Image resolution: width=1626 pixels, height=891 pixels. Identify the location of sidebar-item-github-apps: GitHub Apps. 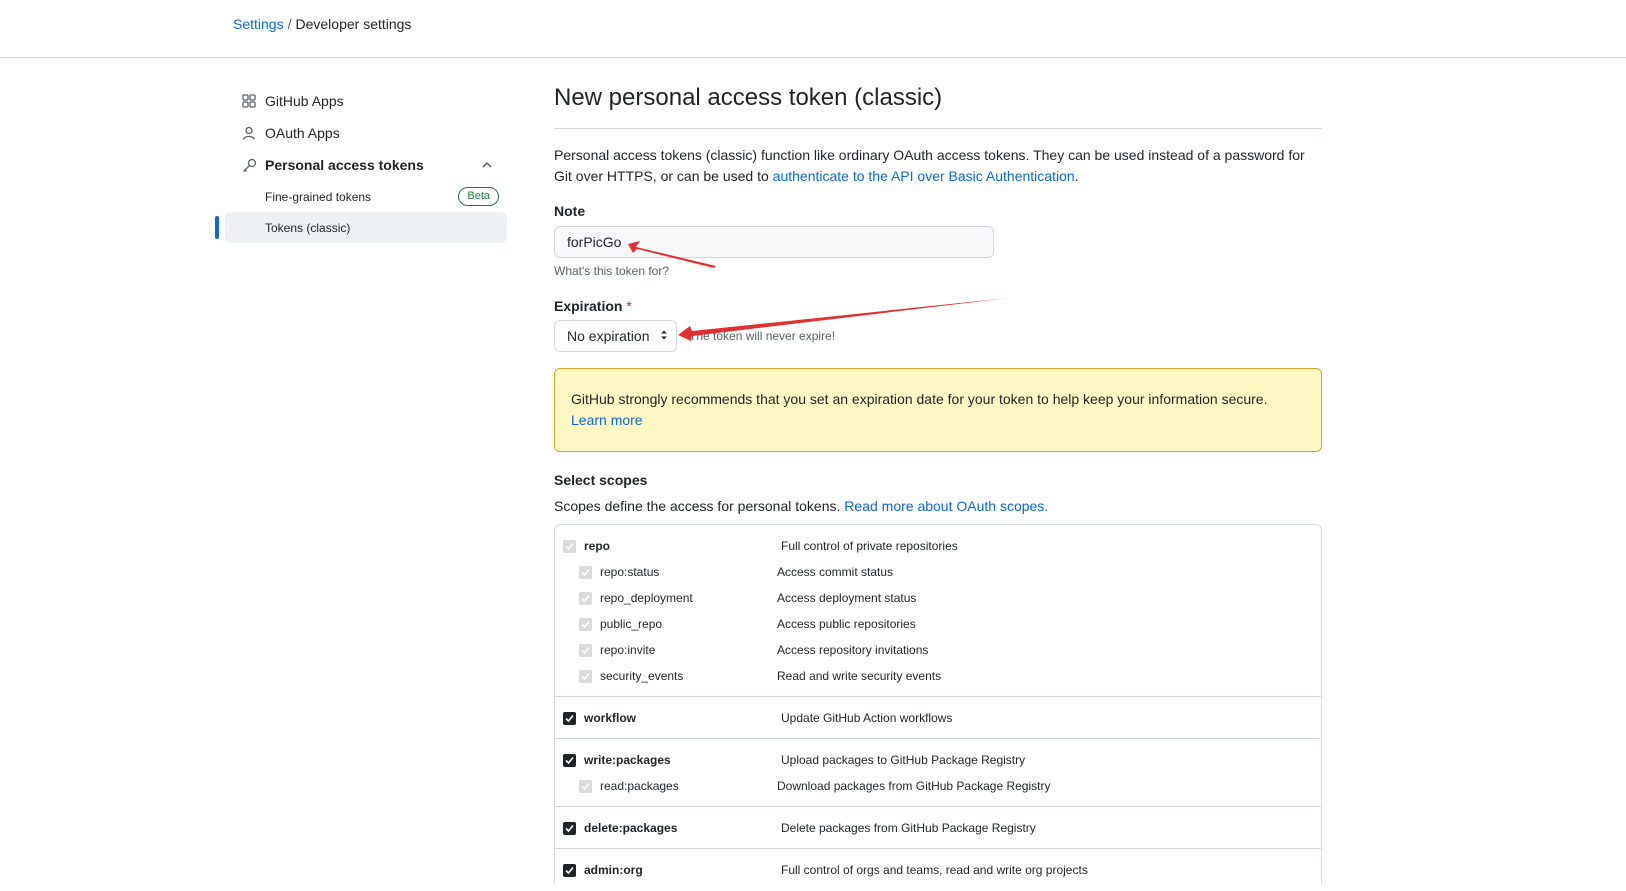
(366, 101).